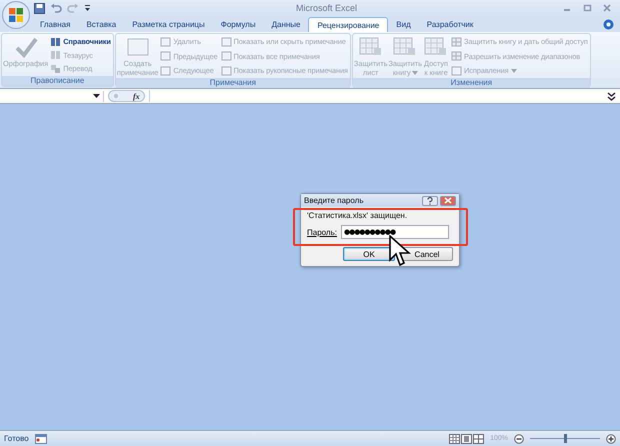 This screenshot has width=620, height=446. I want to click on office-button, so click(16, 15).